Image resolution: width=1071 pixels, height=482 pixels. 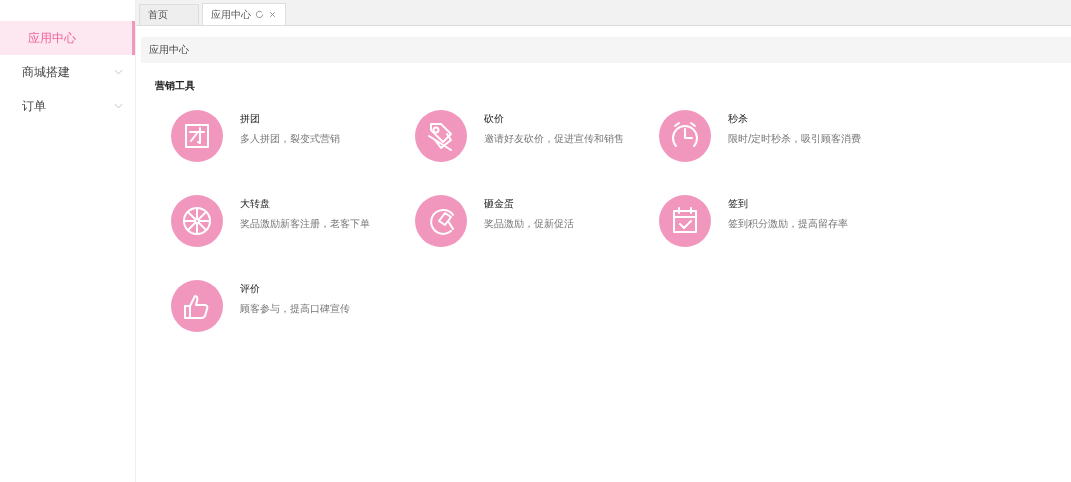 What do you see at coordinates (272, 14) in the screenshot?
I see `close-icon` at bounding box center [272, 14].